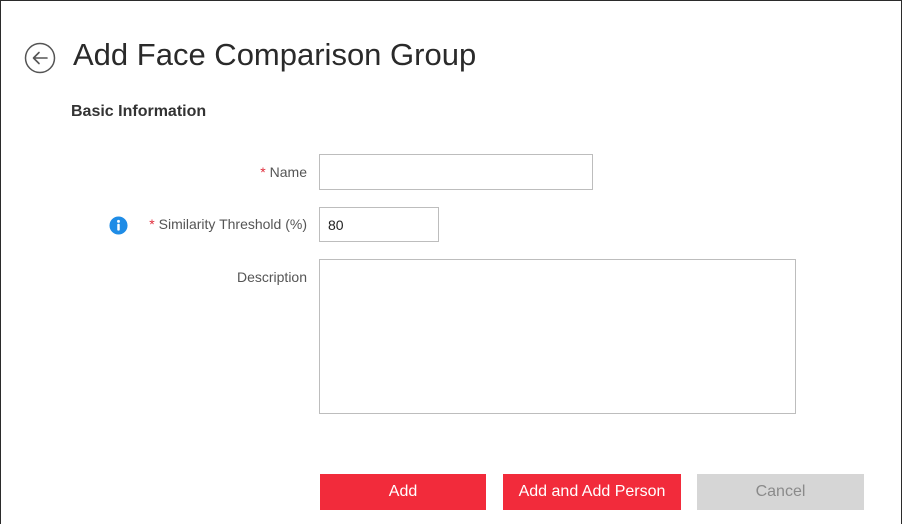 The height and width of the screenshot is (524, 902). I want to click on similarity-threshold-label: * Similarity Threshold (%), so click(228, 224).